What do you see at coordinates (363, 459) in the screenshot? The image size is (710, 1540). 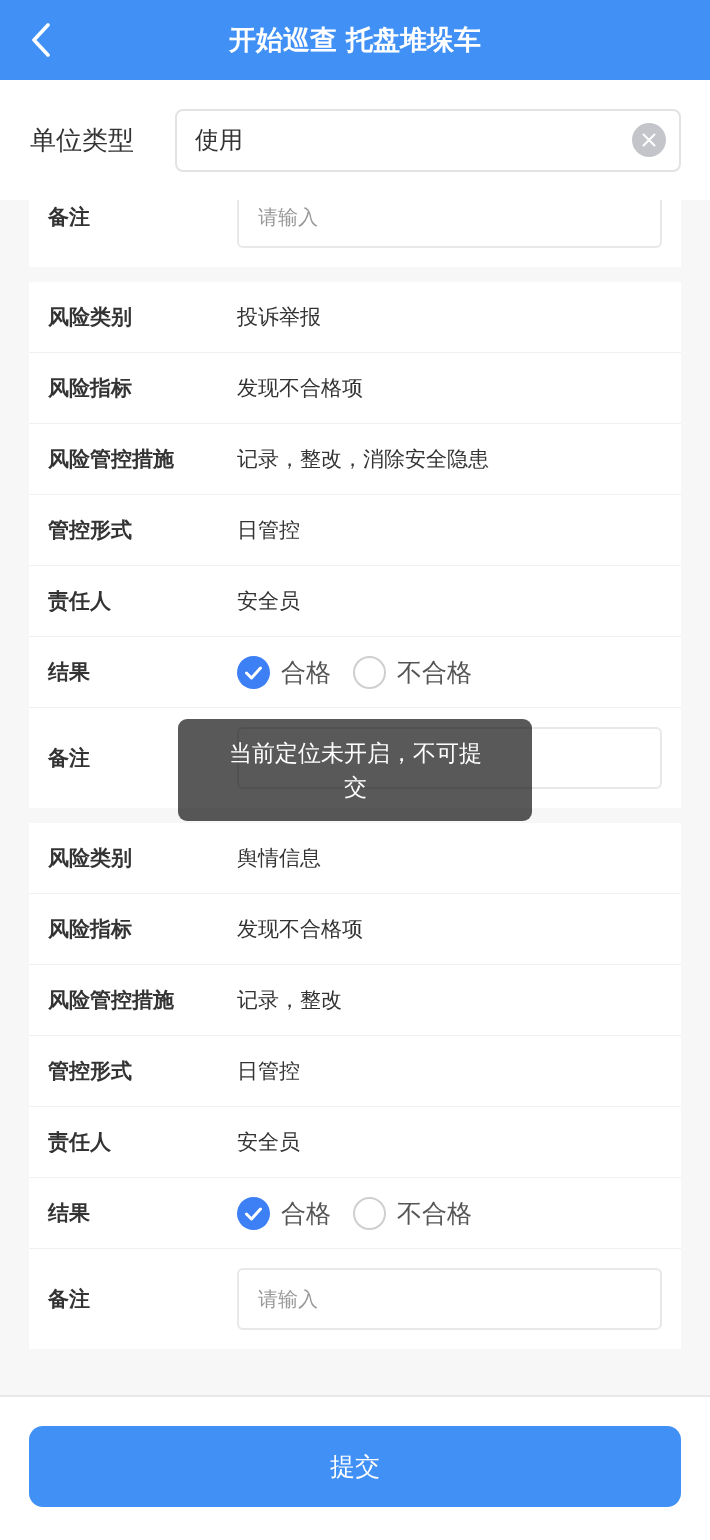 I see `field-value: 记录，整改，消除安全隐患` at bounding box center [363, 459].